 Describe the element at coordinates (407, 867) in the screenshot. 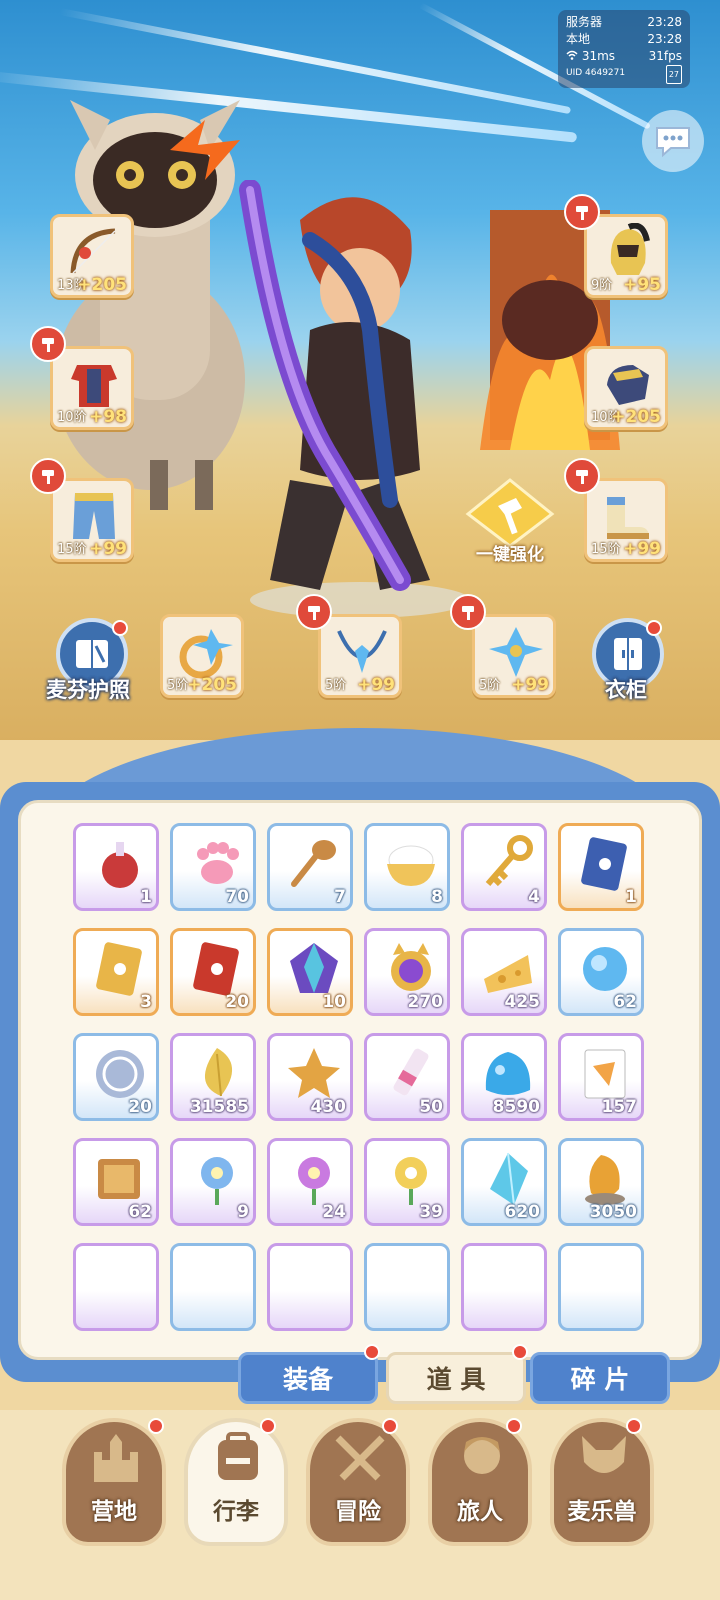

I see `inventory-item: 8` at that location.